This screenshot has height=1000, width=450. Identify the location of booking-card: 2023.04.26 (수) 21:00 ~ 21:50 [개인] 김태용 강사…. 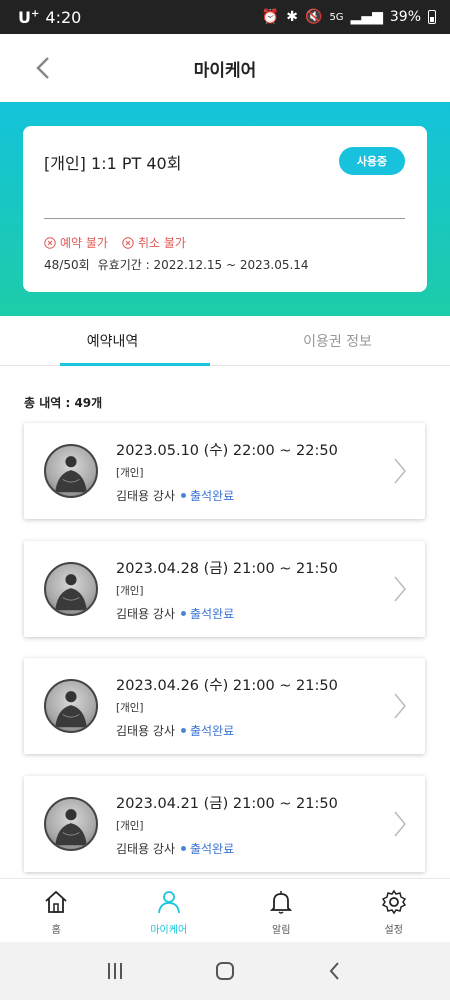
(224, 706).